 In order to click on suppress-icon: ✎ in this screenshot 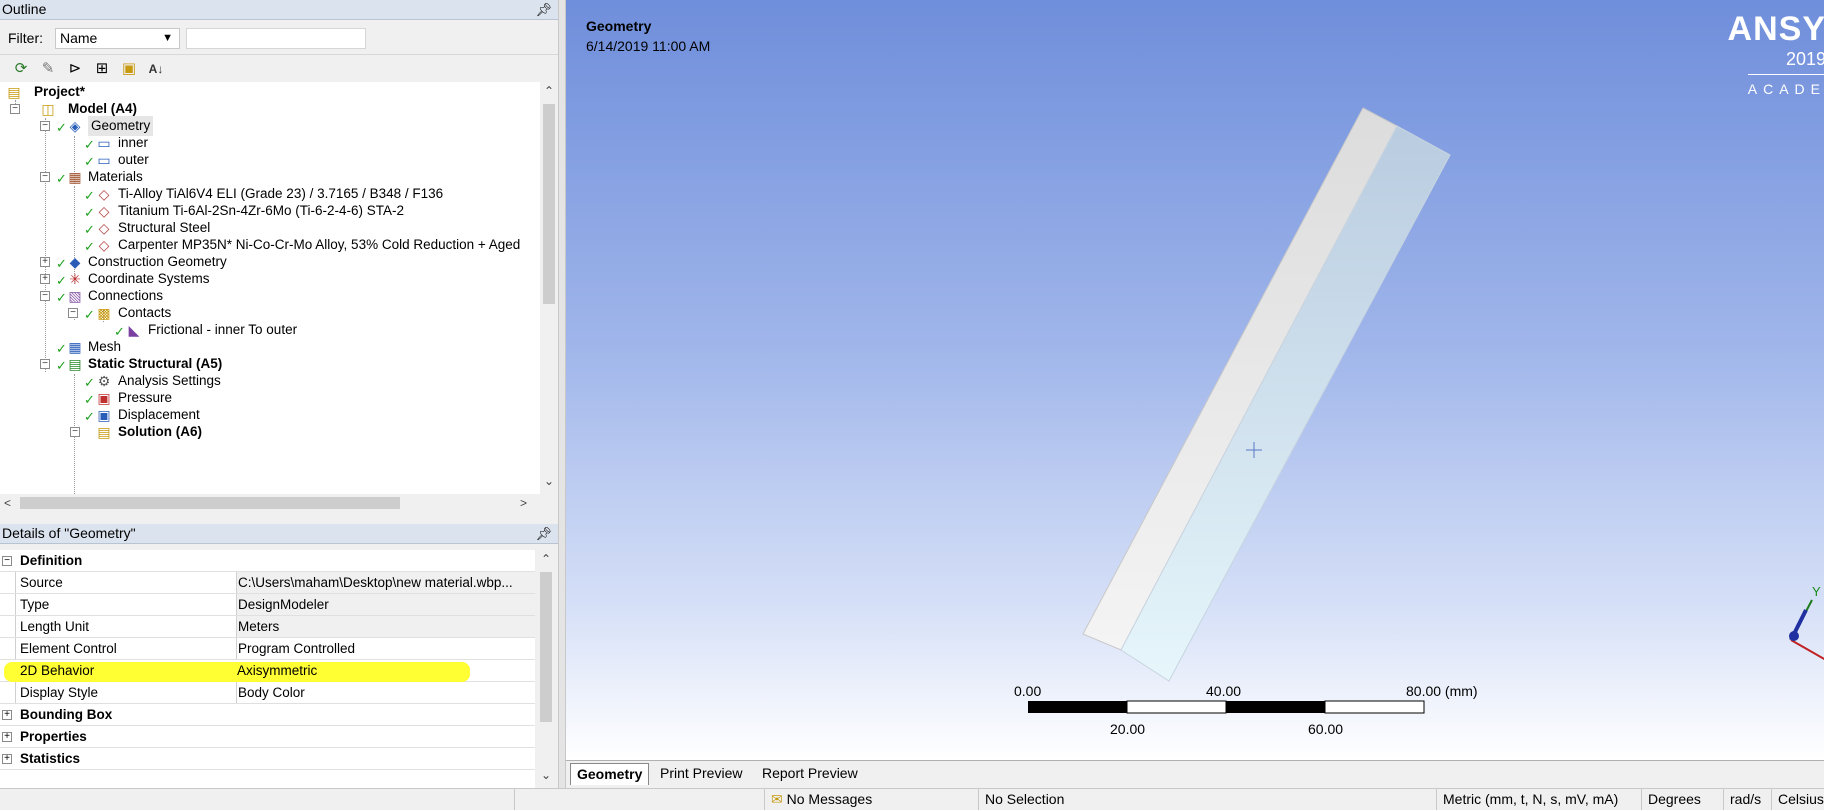, I will do `click(48, 69)`.